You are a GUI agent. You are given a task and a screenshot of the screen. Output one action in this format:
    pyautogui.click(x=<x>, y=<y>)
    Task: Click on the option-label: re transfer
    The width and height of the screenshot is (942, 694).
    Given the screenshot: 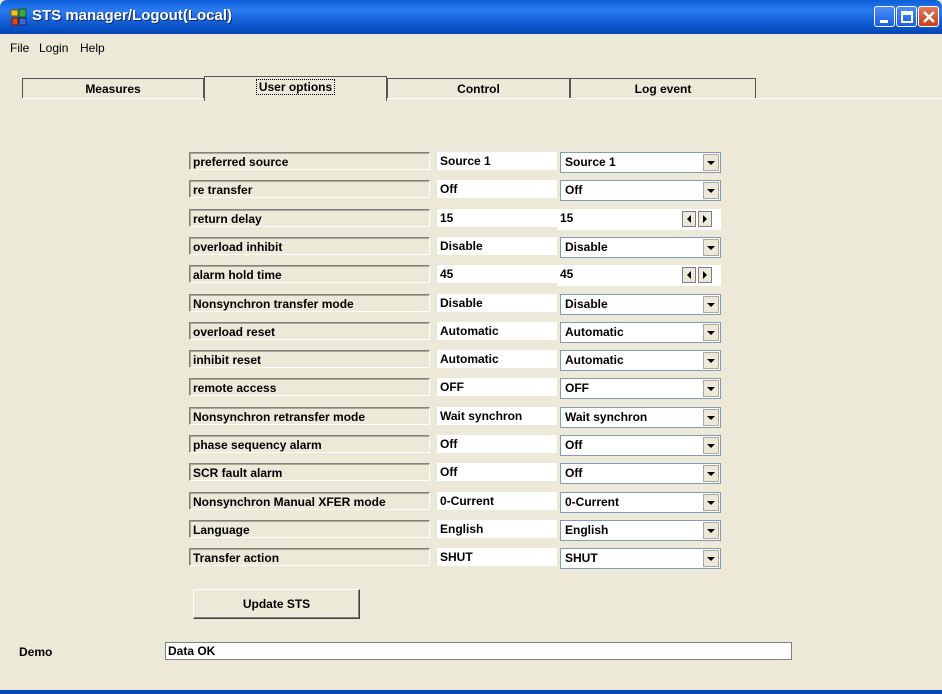 What is the action you would take?
    pyautogui.click(x=309, y=189)
    